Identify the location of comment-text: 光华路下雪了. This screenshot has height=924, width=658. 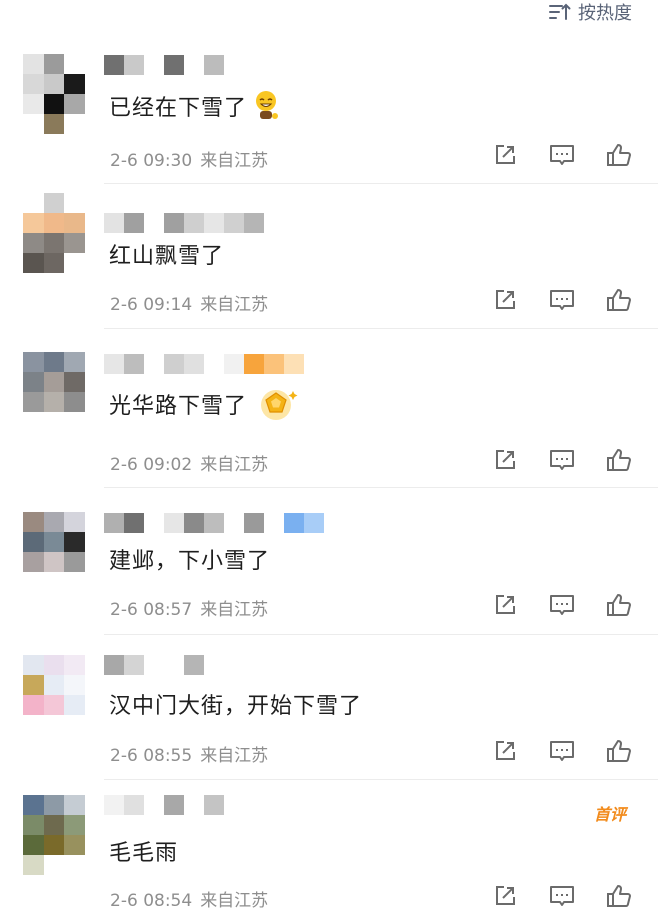
(204, 404).